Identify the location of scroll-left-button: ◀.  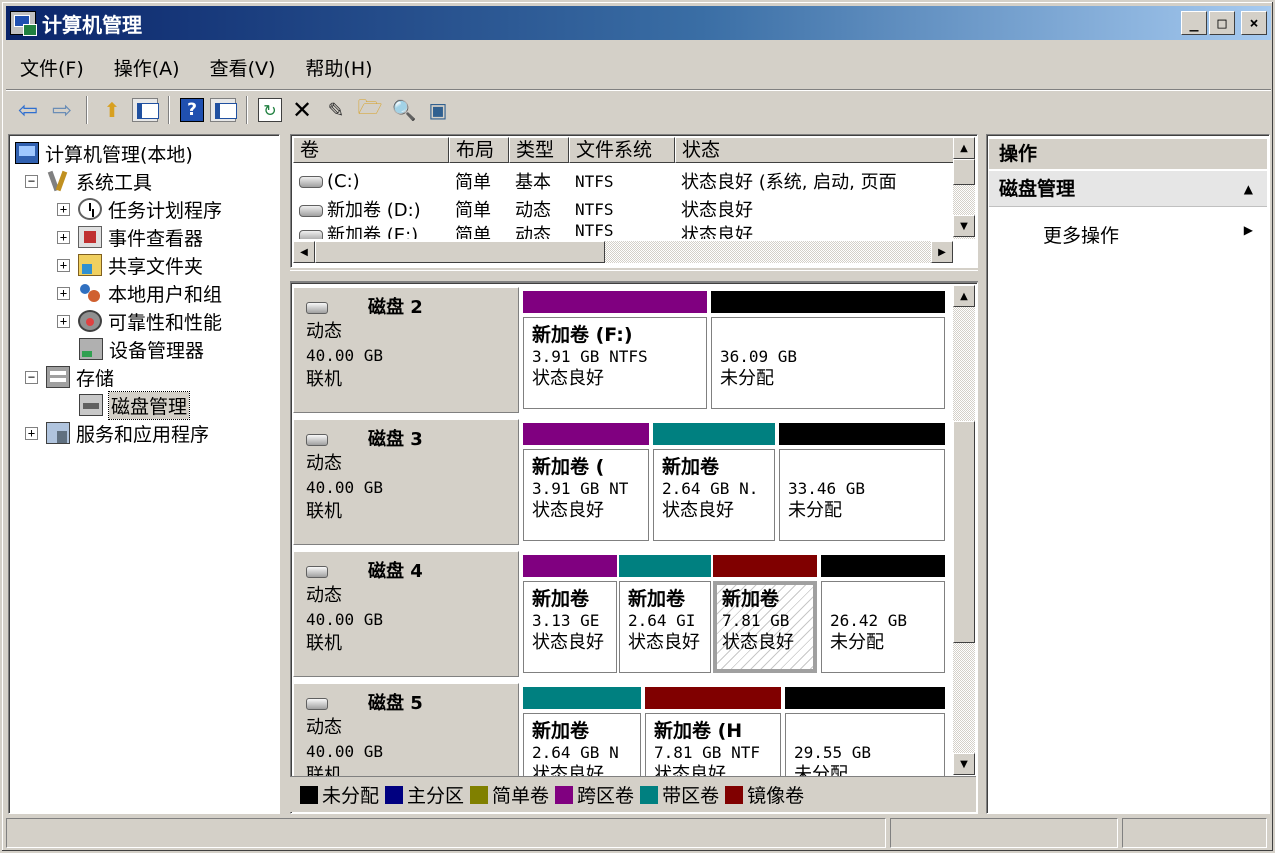
(304, 252).